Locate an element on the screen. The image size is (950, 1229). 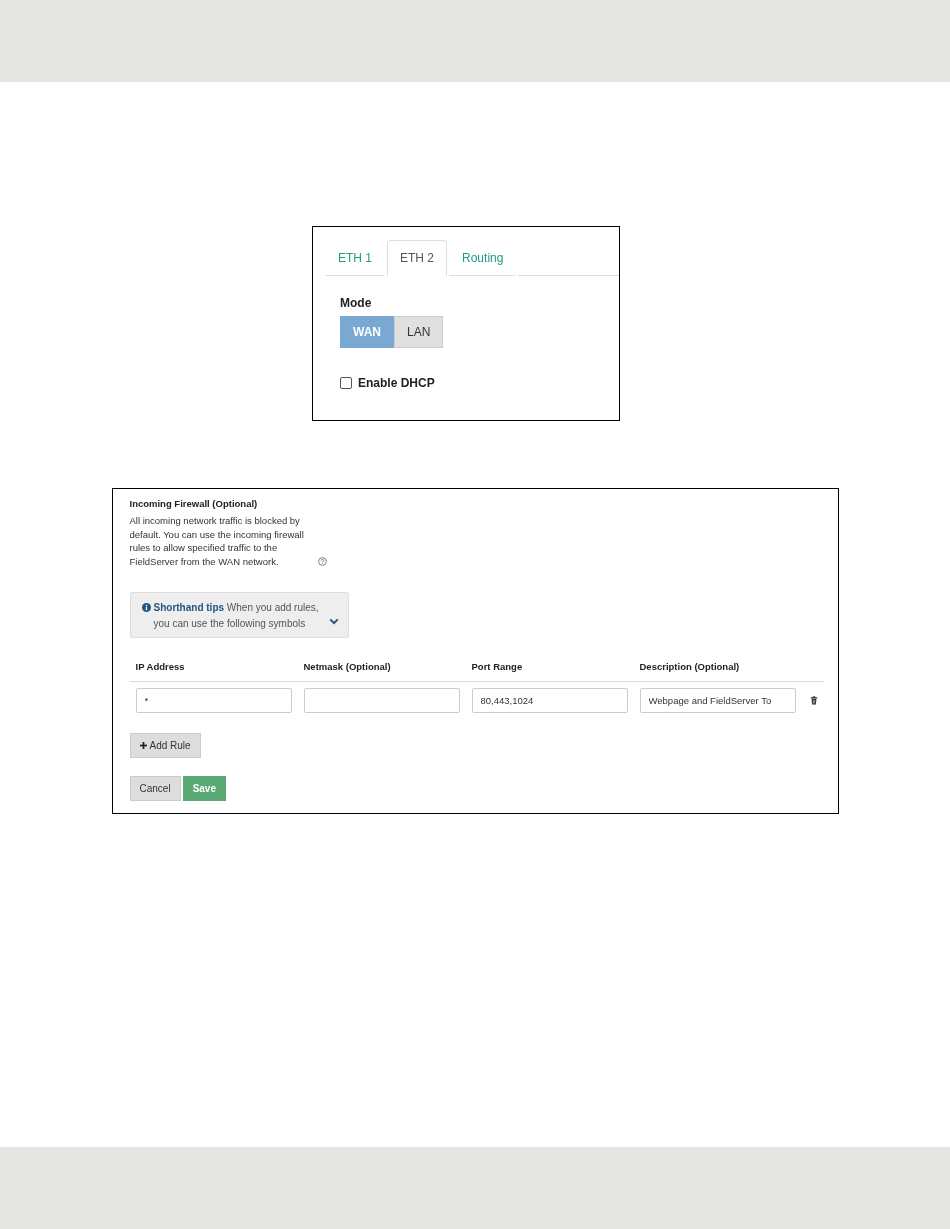
input-field: Webpage and FieldServer To is located at coordinates (717, 700).